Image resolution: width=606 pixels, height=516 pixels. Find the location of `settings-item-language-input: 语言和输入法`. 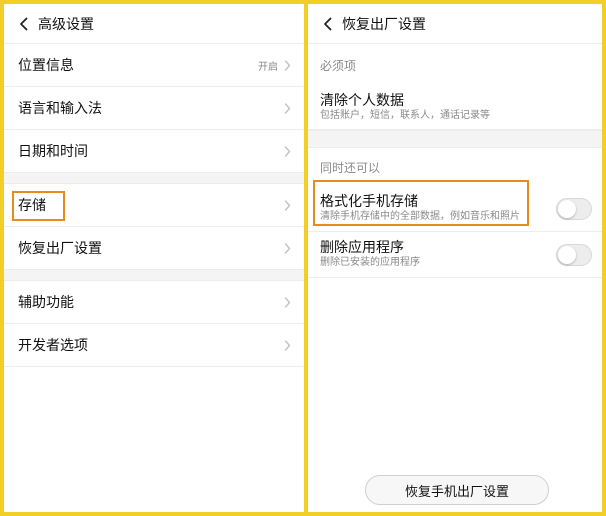

settings-item-language-input: 语言和输入法 is located at coordinates (154, 108).